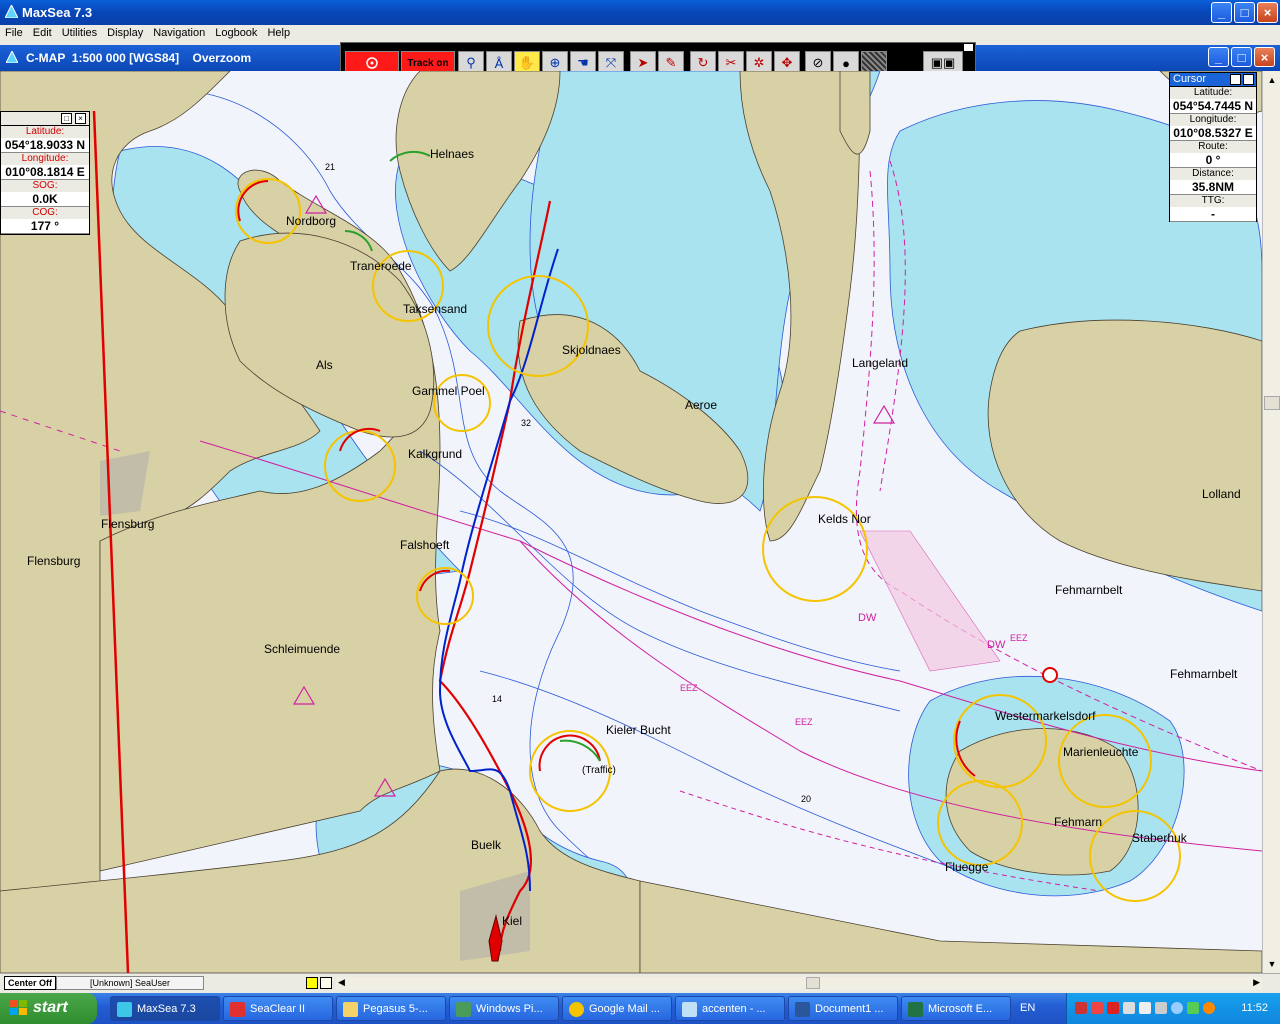  I want to click on maximize-button: □, so click(1244, 12).